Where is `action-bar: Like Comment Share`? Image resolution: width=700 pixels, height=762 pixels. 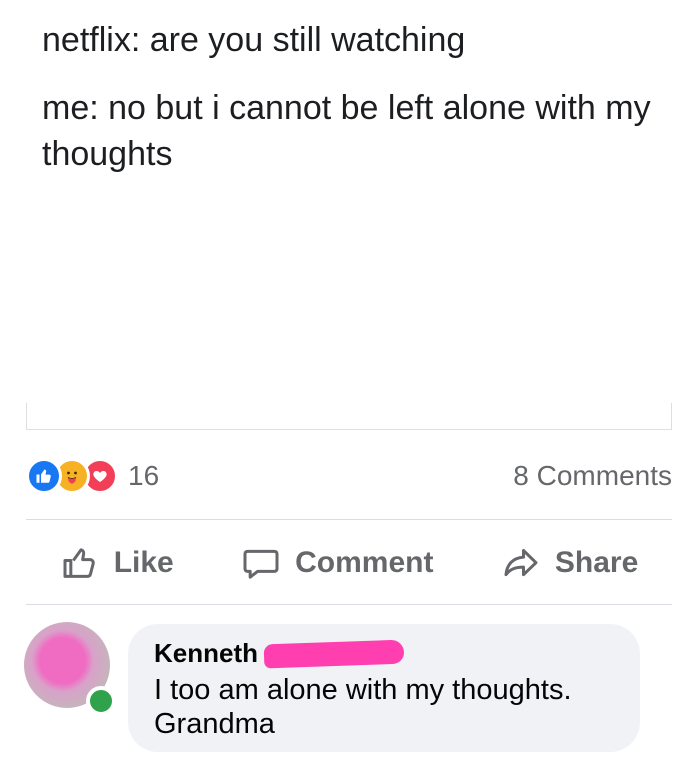
action-bar: Like Comment Share is located at coordinates (349, 563).